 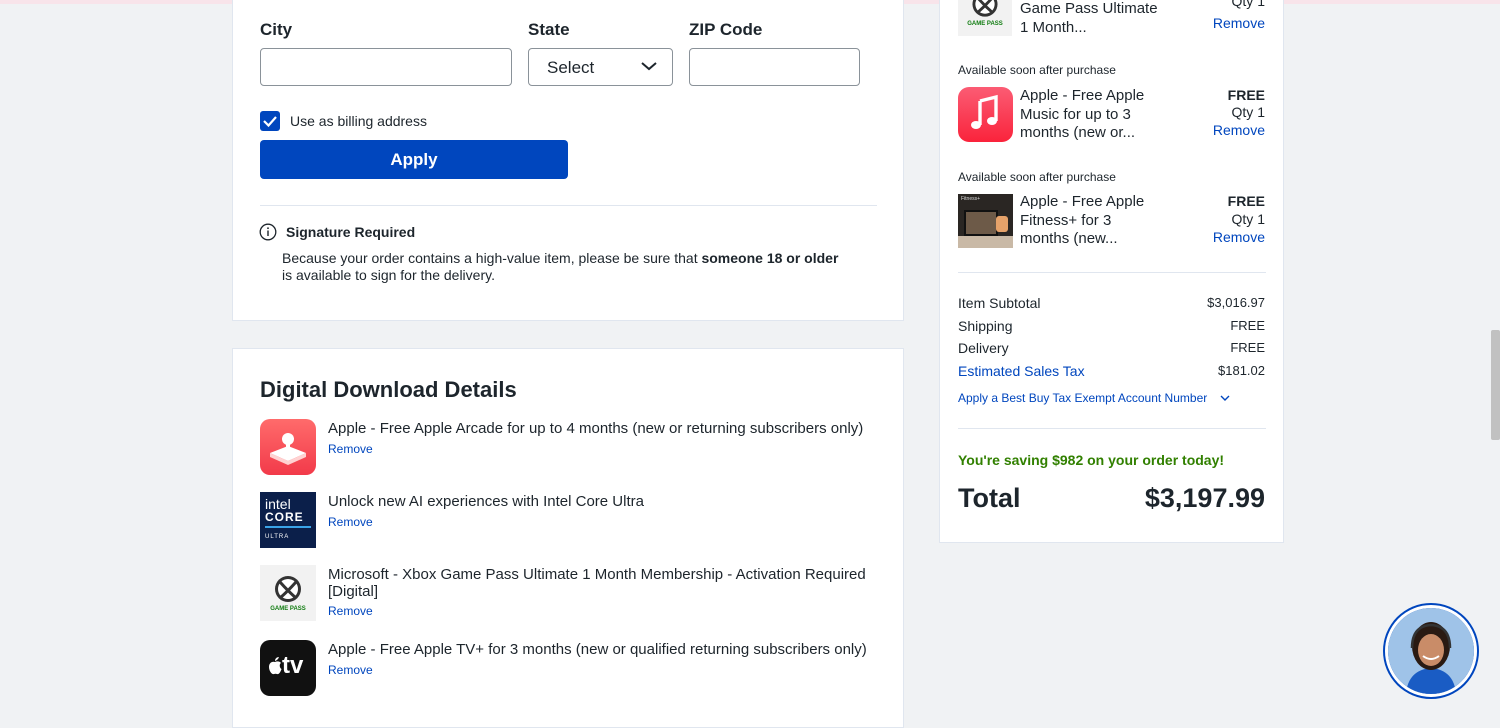 What do you see at coordinates (268, 232) in the screenshot?
I see `info-icon` at bounding box center [268, 232].